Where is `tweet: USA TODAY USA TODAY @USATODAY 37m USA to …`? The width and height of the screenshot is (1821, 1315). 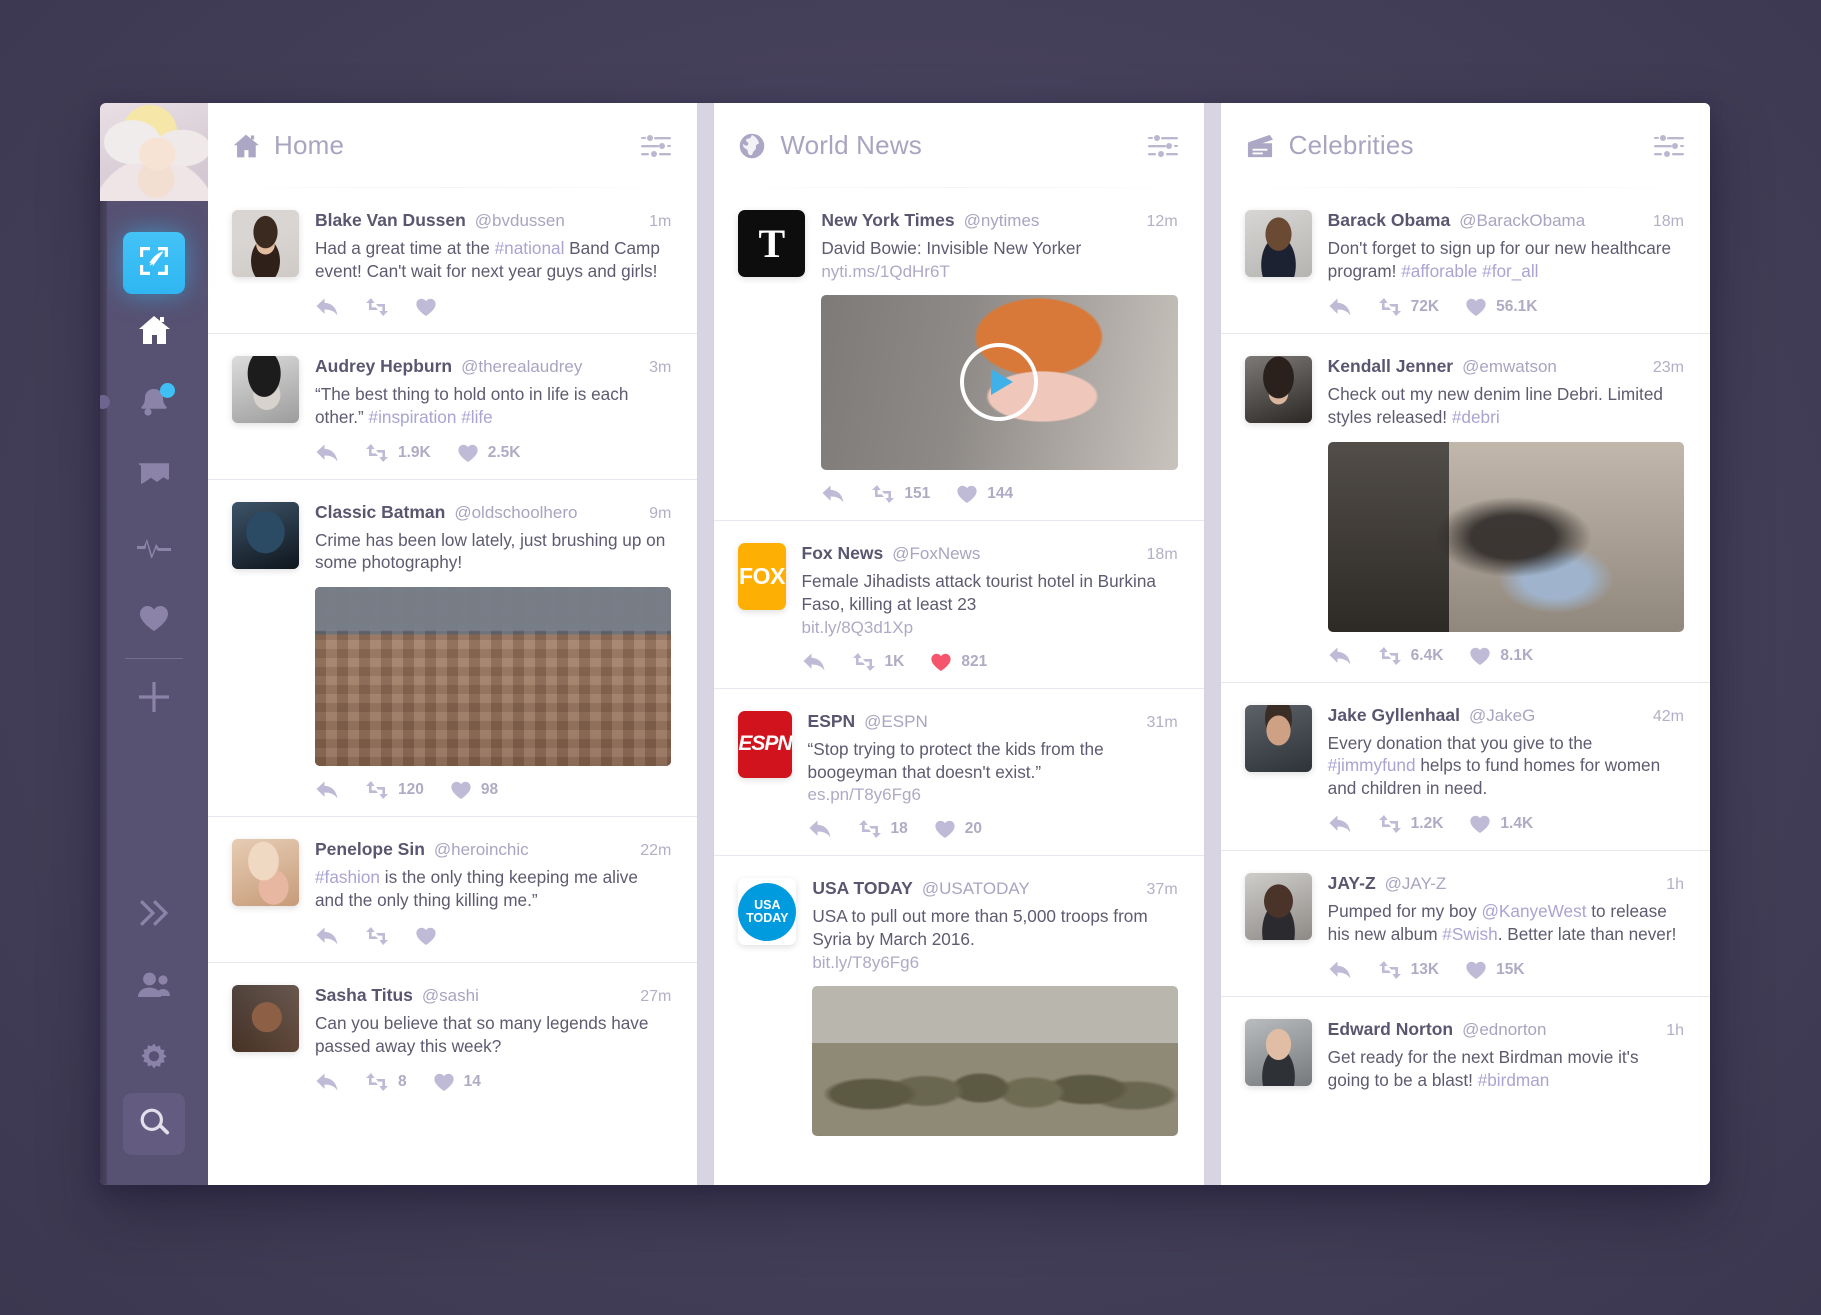 tweet: USA TODAY USA TODAY @USATODAY 37m USA to … is located at coordinates (958, 1004).